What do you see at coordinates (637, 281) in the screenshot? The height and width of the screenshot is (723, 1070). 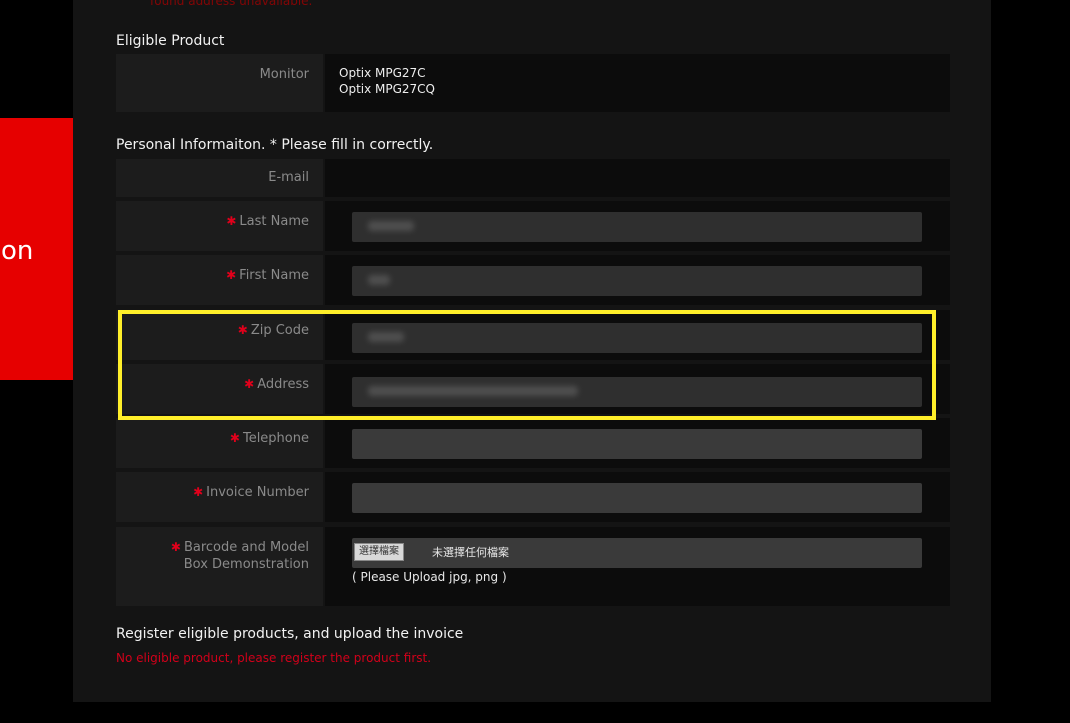 I see `first-name-input` at bounding box center [637, 281].